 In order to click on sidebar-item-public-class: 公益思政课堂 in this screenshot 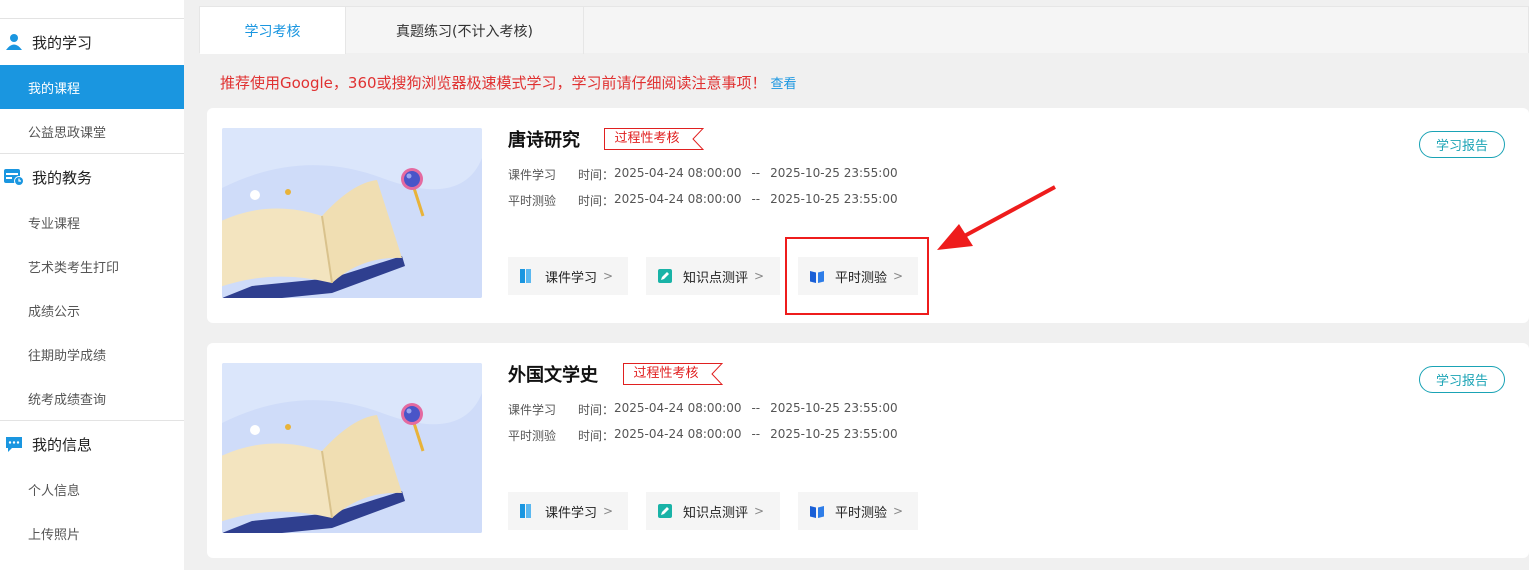, I will do `click(92, 131)`.